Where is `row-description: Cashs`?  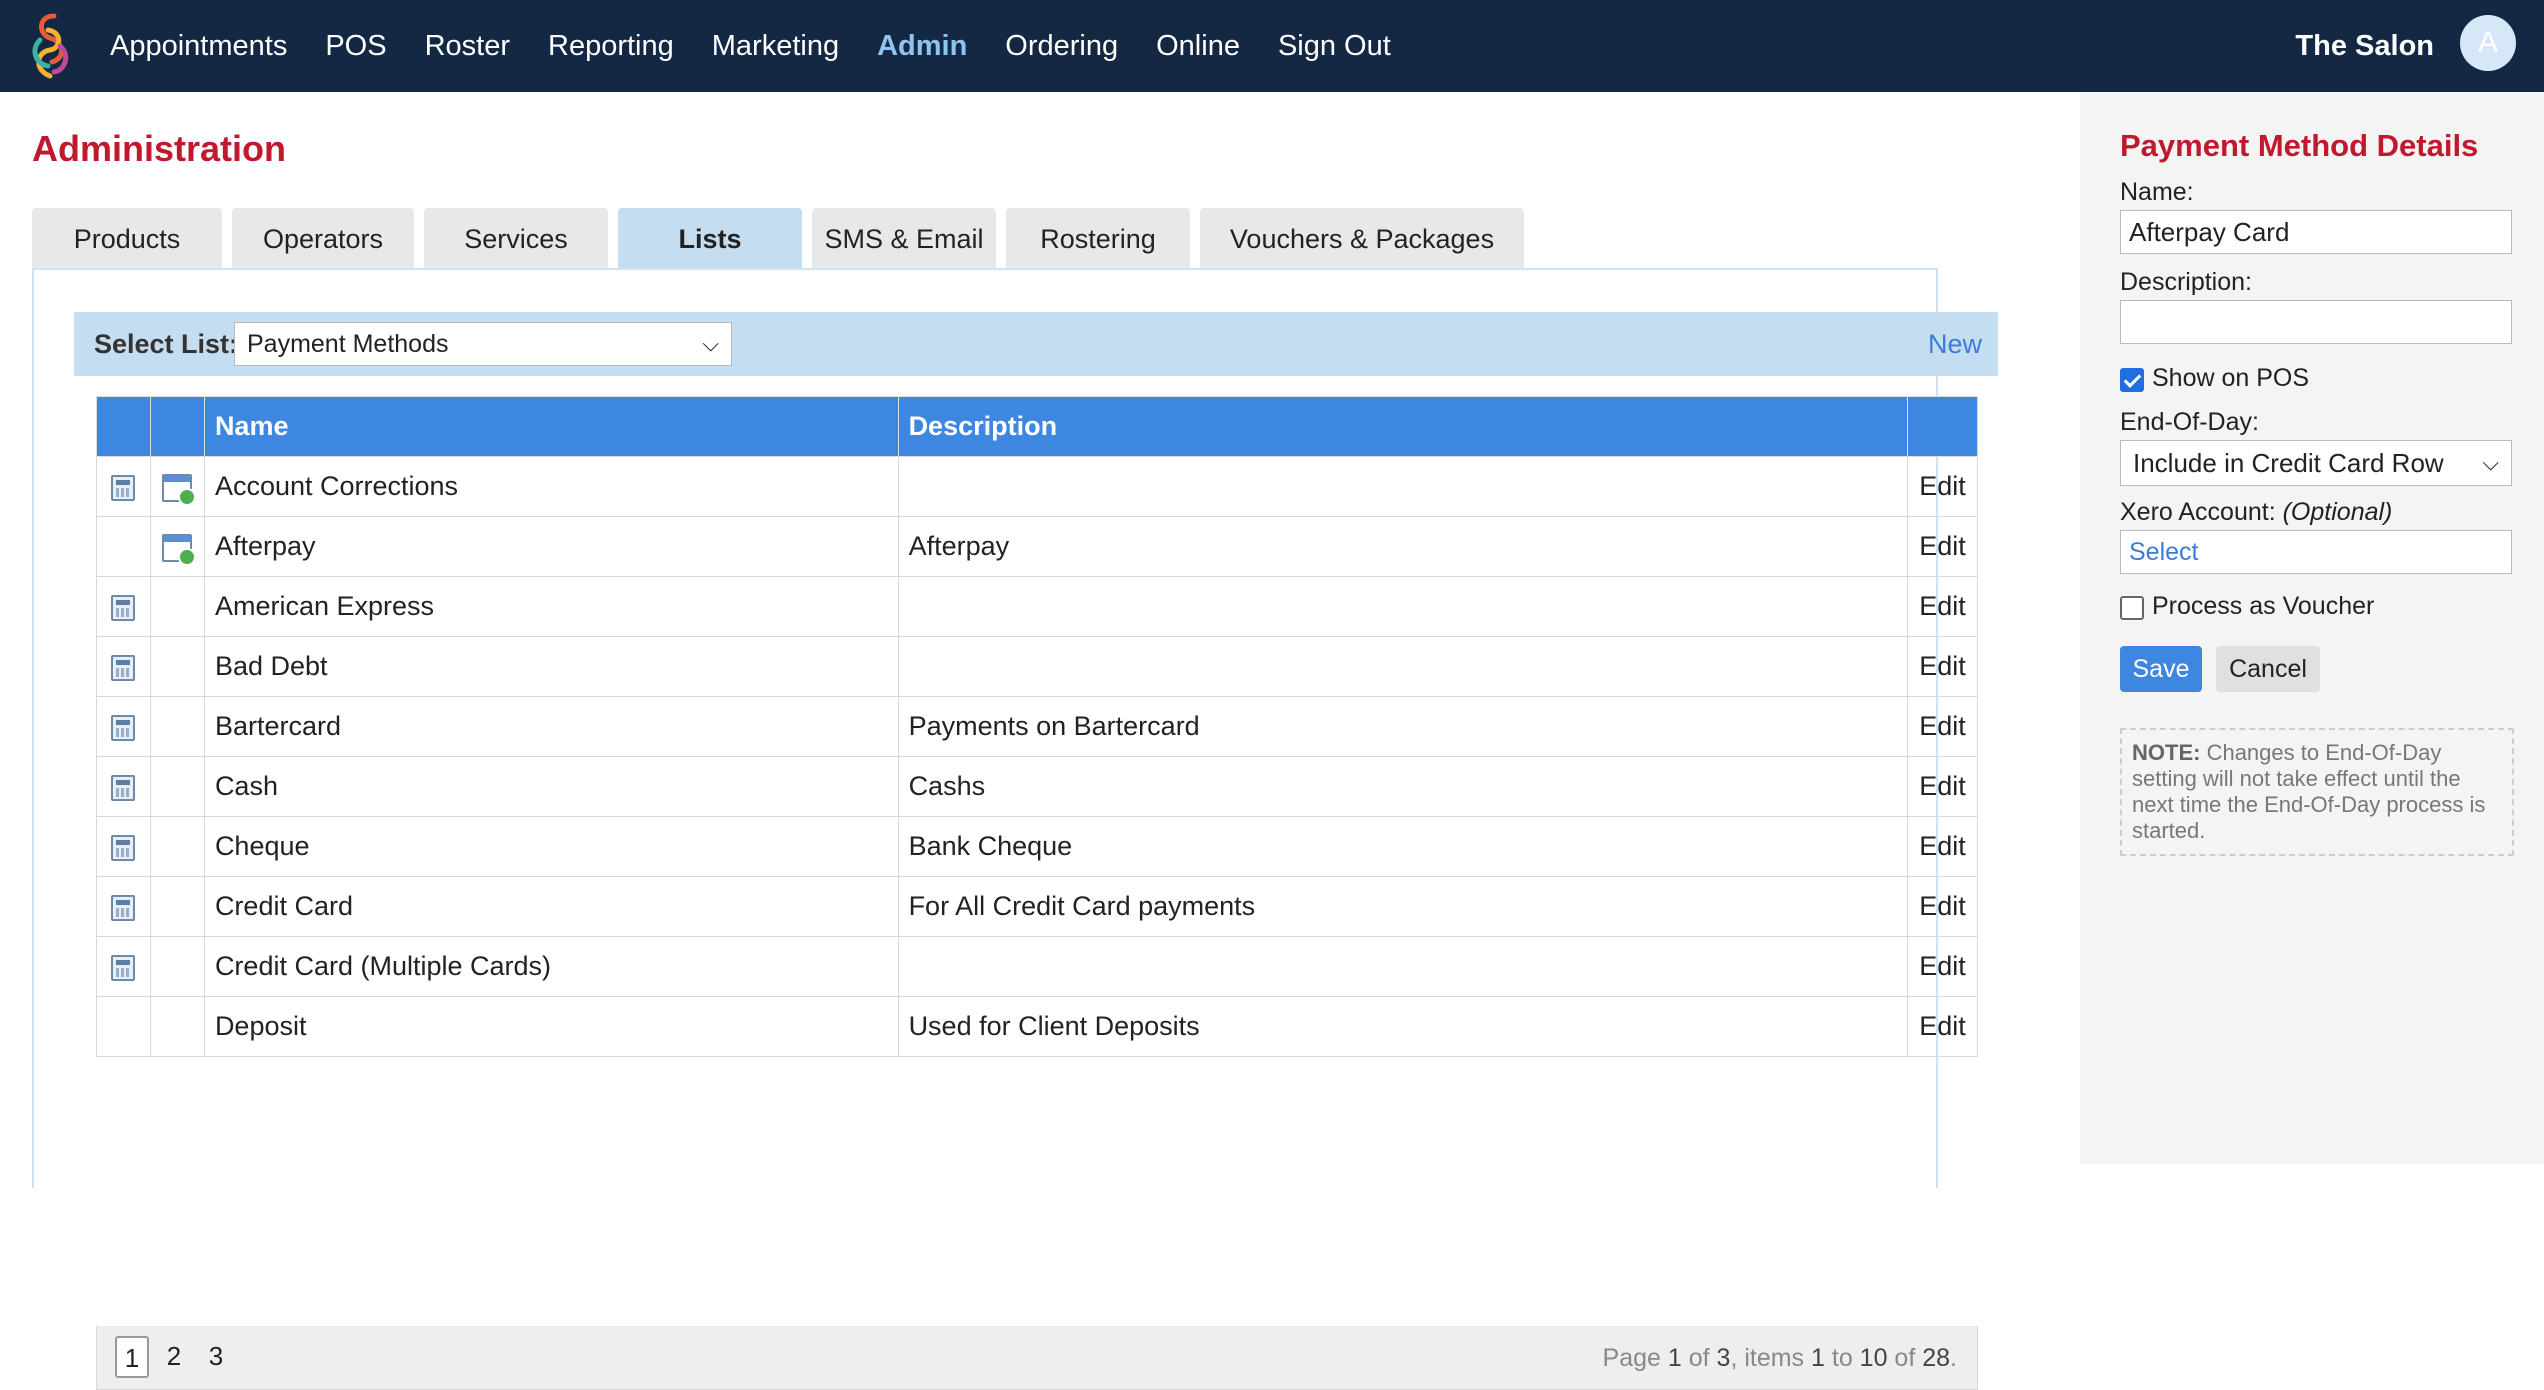 row-description: Cashs is located at coordinates (1402, 786).